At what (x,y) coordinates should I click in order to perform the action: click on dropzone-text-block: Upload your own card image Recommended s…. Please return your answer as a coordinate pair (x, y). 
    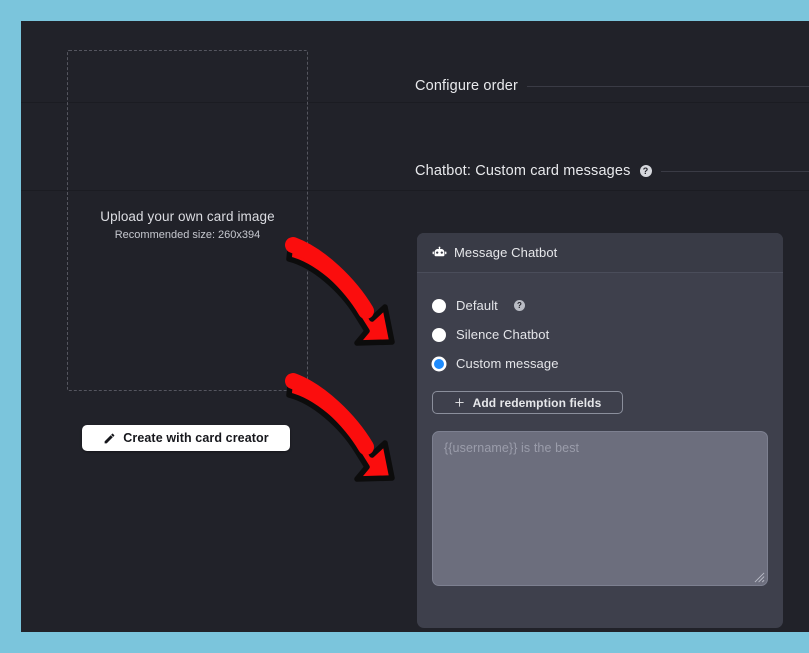
    Looking at the image, I should click on (187, 225).